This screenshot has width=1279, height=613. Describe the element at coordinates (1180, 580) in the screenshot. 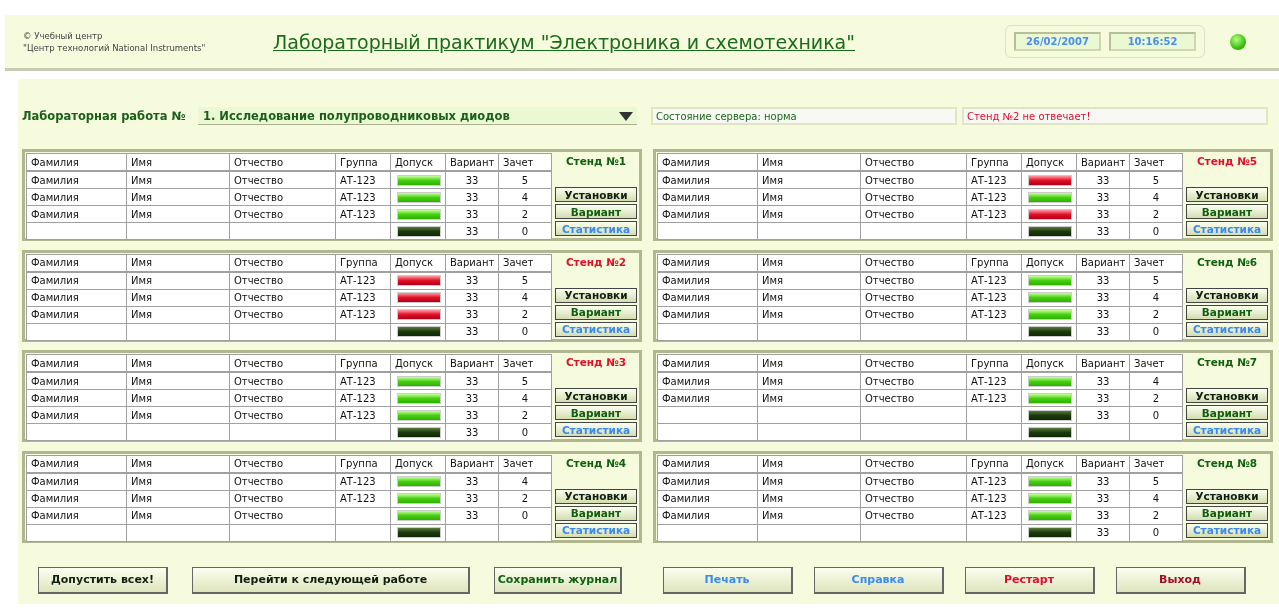

I see `action-button: Выход` at that location.